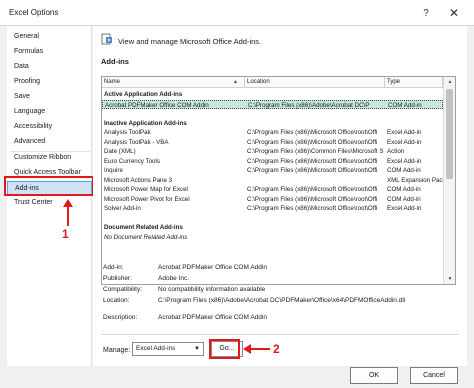 The width and height of the screenshot is (474, 388). What do you see at coordinates (122, 208) in the screenshot?
I see `cell-name: Solver Add-in` at bounding box center [122, 208].